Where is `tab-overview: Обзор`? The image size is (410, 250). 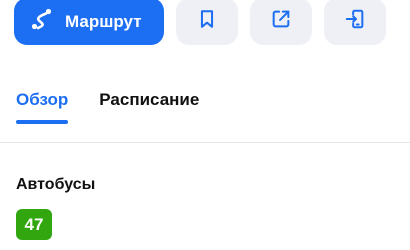 tab-overview: Обзор is located at coordinates (42, 106).